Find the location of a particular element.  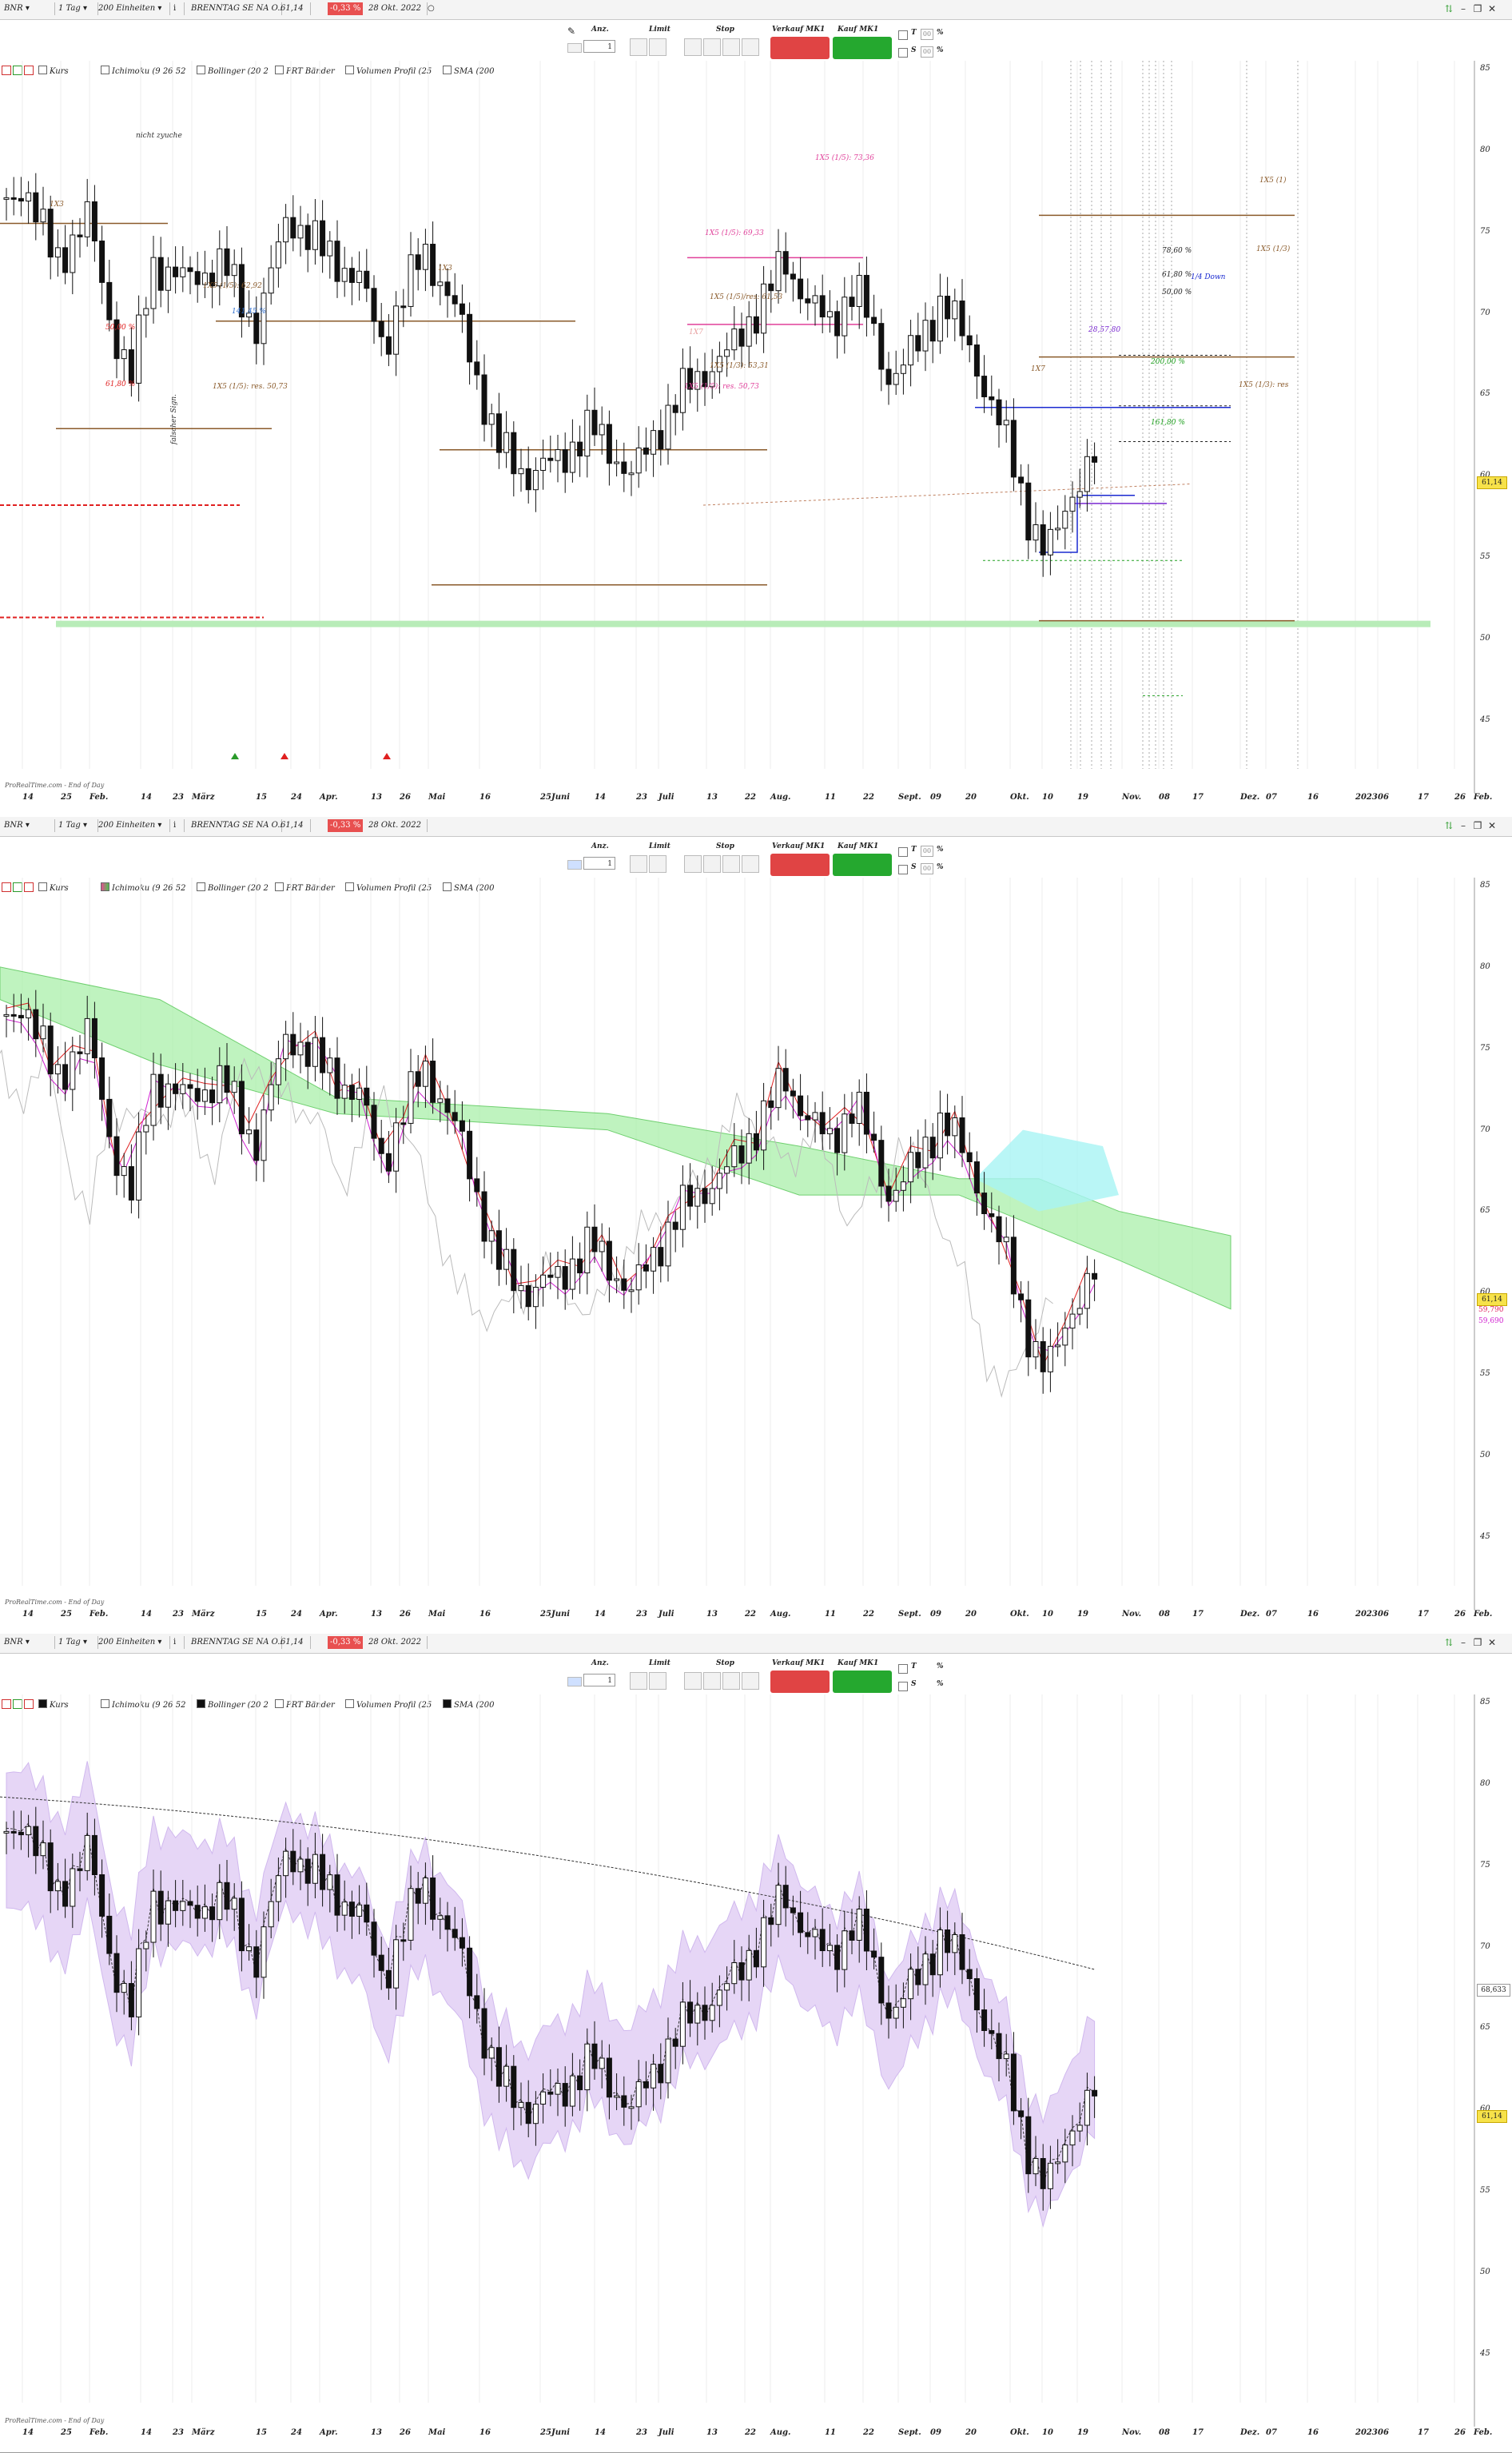

s-pct: % is located at coordinates (940, 867).